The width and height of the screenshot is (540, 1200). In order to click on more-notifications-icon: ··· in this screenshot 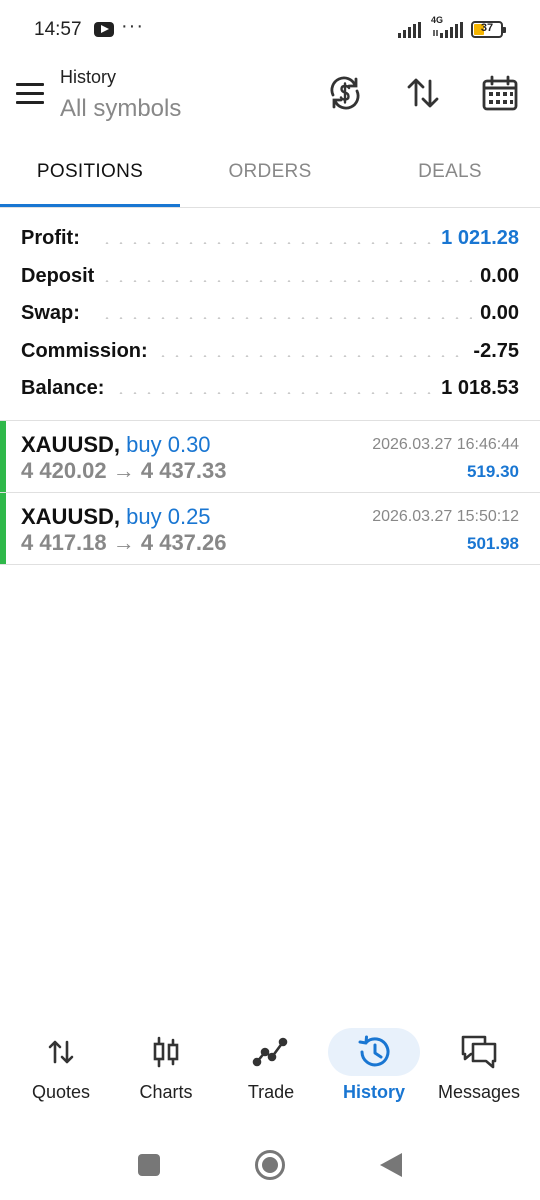, I will do `click(132, 26)`.